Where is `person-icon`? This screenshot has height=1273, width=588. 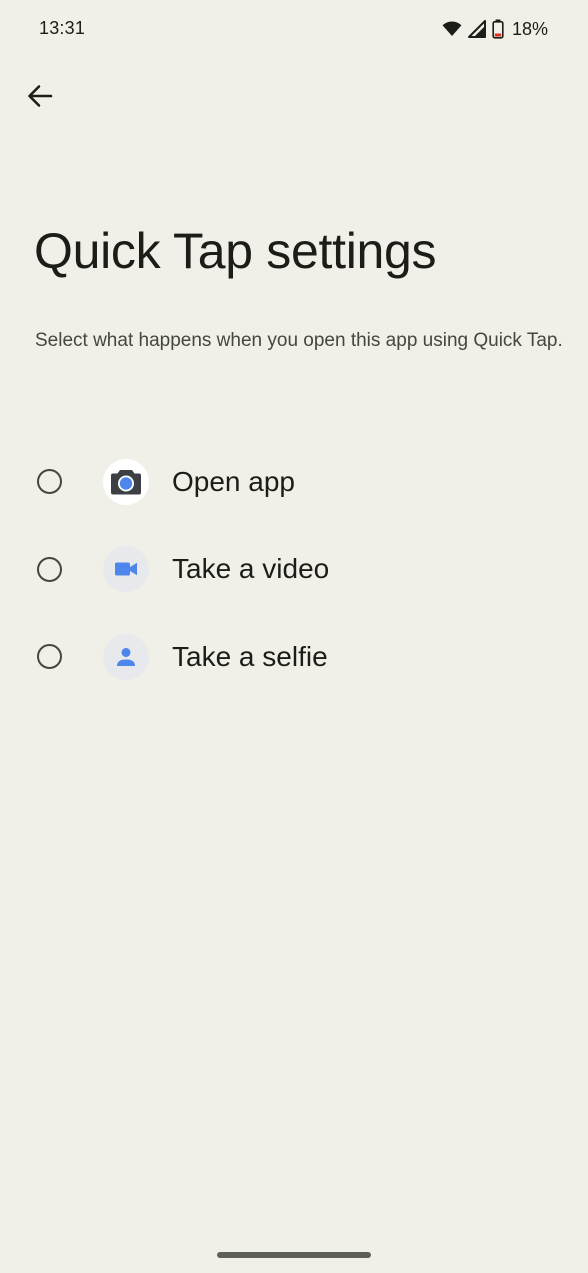
person-icon is located at coordinates (126, 656).